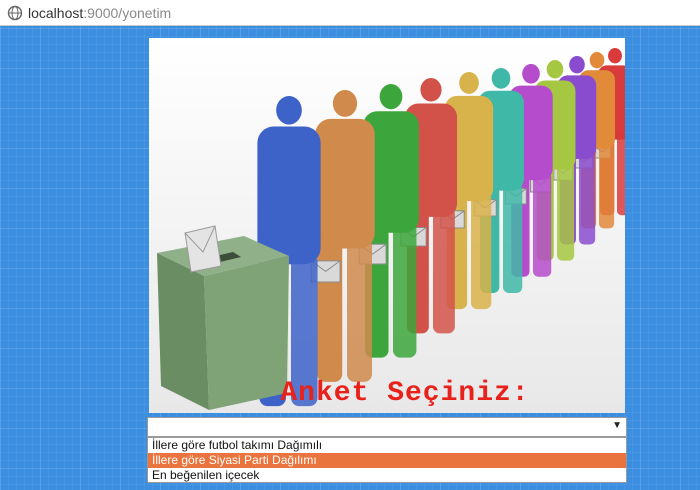 This screenshot has width=700, height=490. I want to click on url-text: localhost:9000/yonetim, so click(99, 13).